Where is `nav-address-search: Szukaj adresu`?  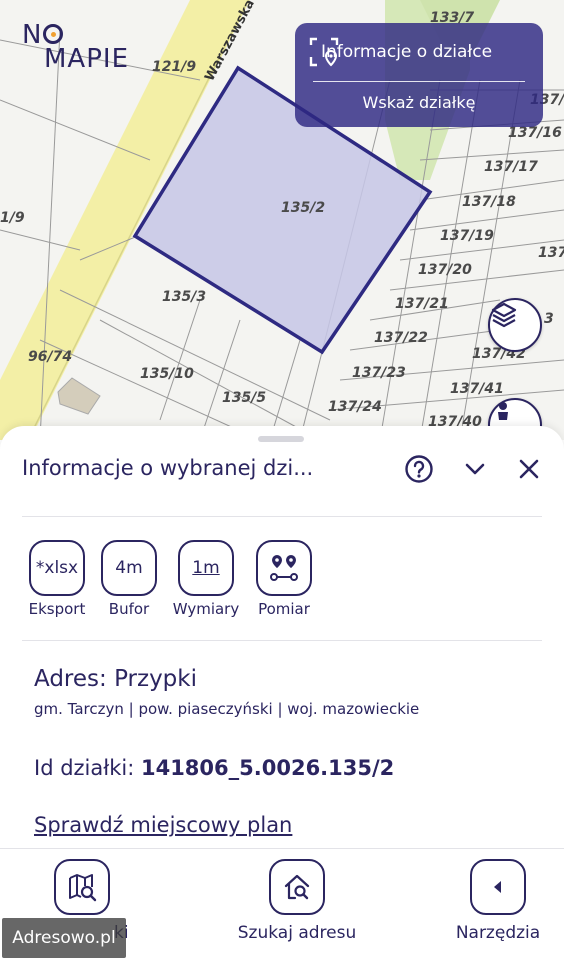 nav-address-search: Szukaj adresu is located at coordinates (297, 901).